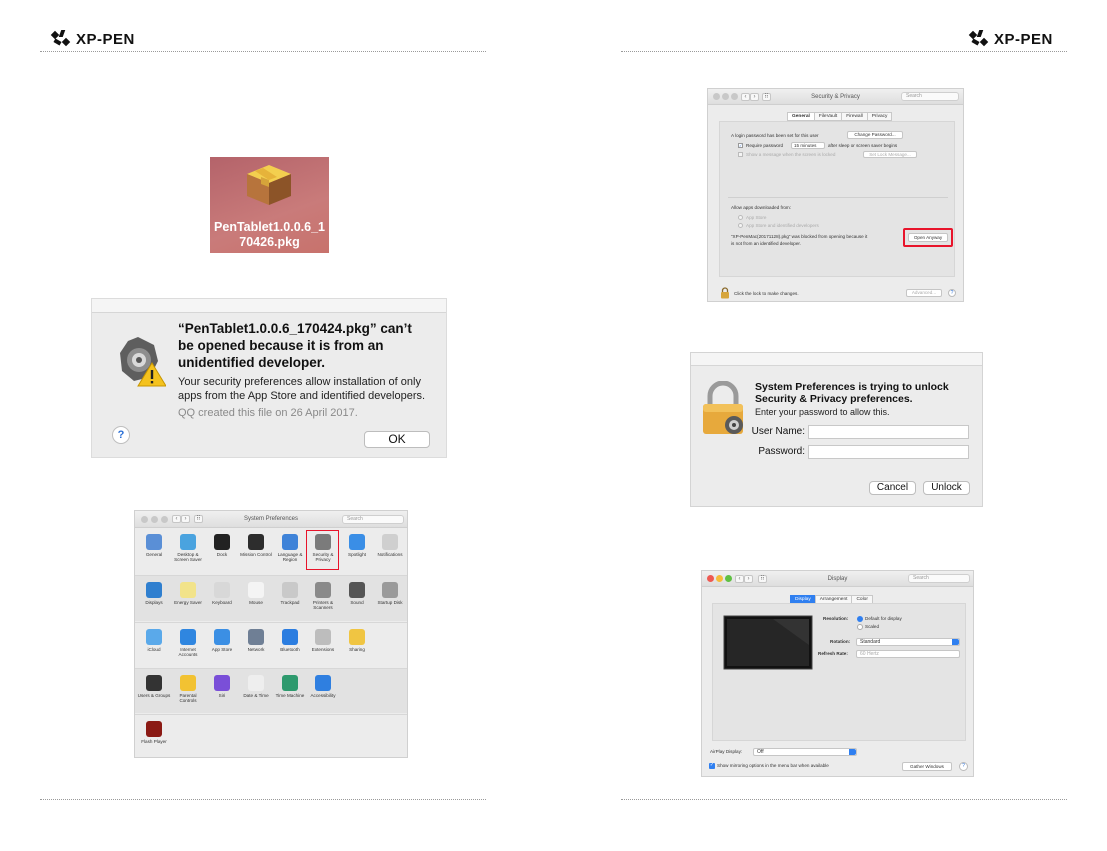  What do you see at coordinates (740, 154) in the screenshot?
I see `show-message-checkbox` at bounding box center [740, 154].